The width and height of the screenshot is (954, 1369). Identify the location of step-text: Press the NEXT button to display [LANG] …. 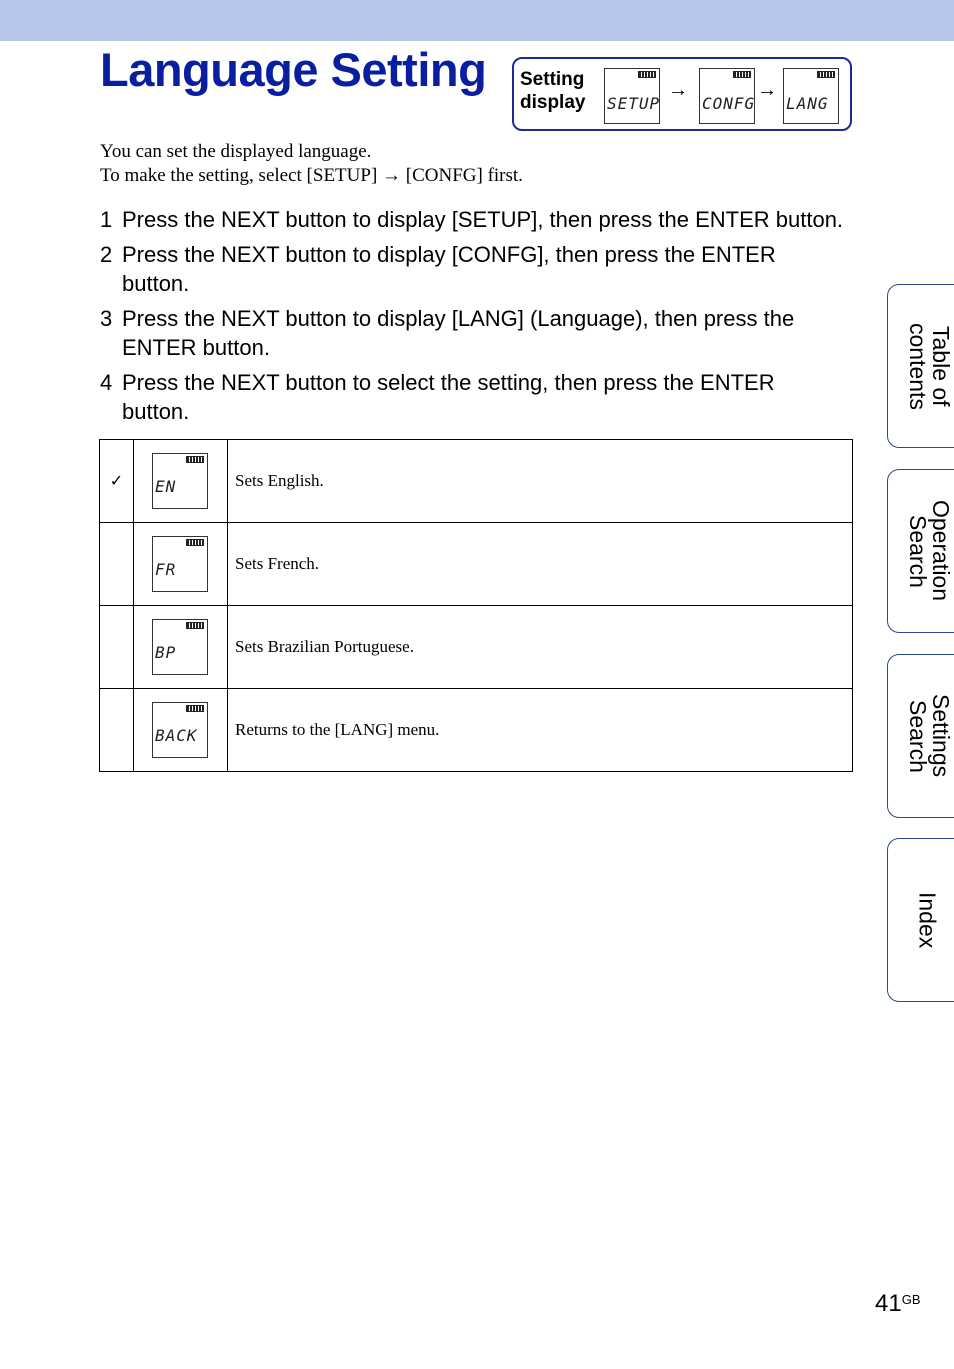
(458, 333).